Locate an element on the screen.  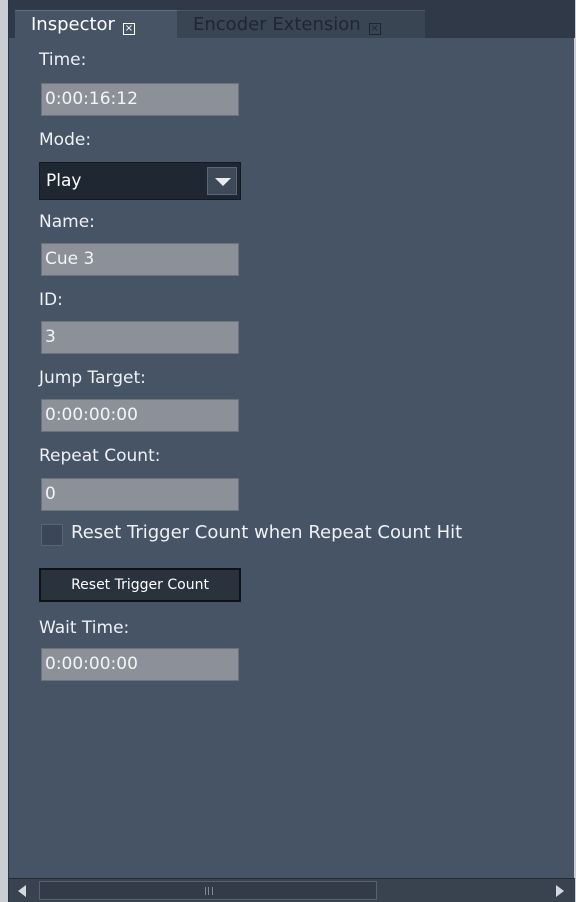
id-label: ID: is located at coordinates (51, 300).